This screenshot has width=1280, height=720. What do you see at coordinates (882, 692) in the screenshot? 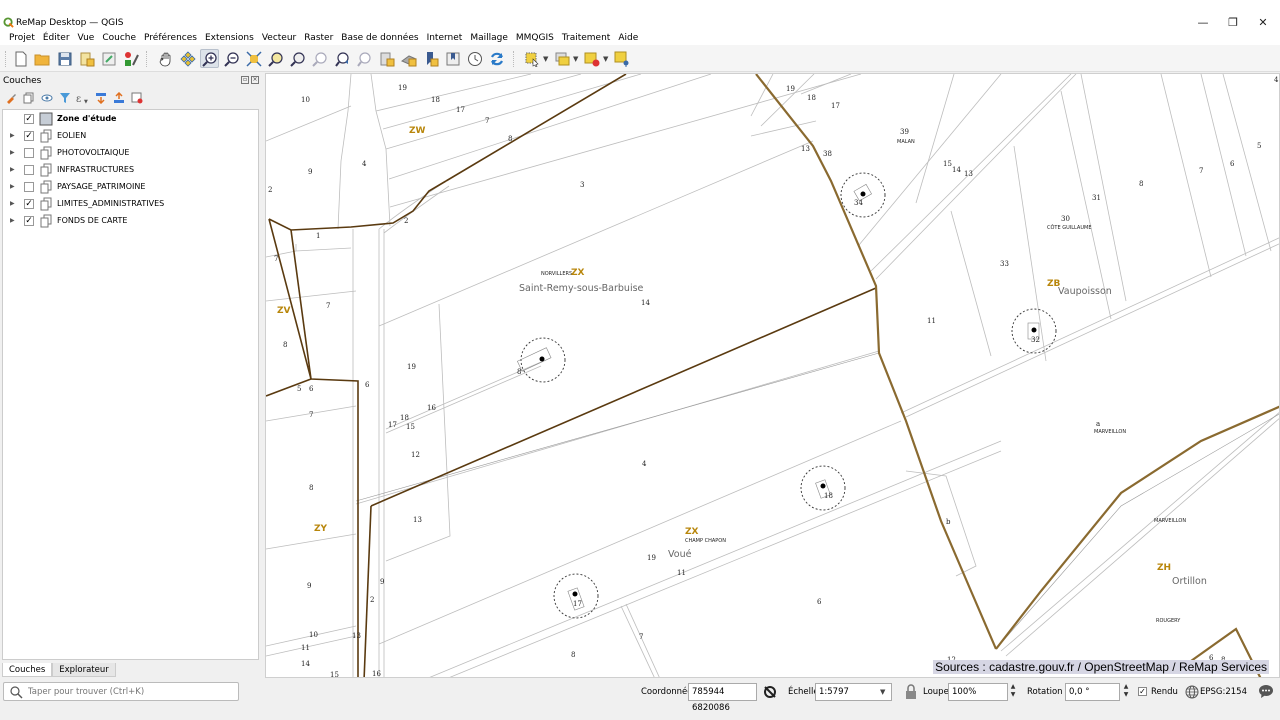
I see `scale-dropdown-icon: ▼` at bounding box center [882, 692].